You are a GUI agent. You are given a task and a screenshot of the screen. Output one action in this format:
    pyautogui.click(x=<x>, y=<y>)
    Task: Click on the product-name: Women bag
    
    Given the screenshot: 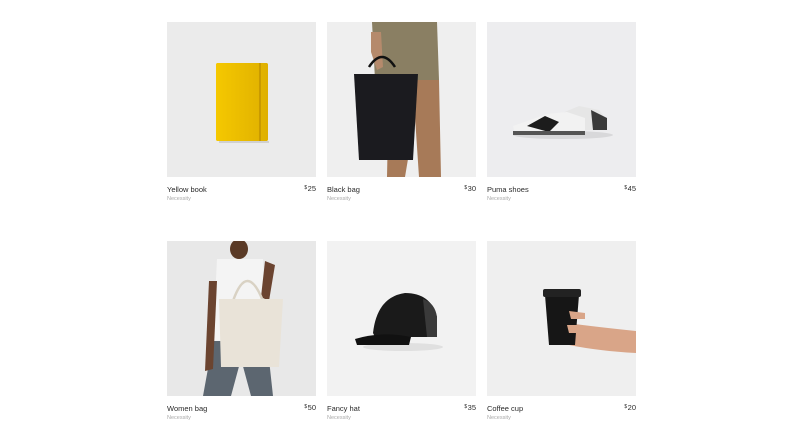 What is the action you would take?
    pyautogui.click(x=187, y=408)
    